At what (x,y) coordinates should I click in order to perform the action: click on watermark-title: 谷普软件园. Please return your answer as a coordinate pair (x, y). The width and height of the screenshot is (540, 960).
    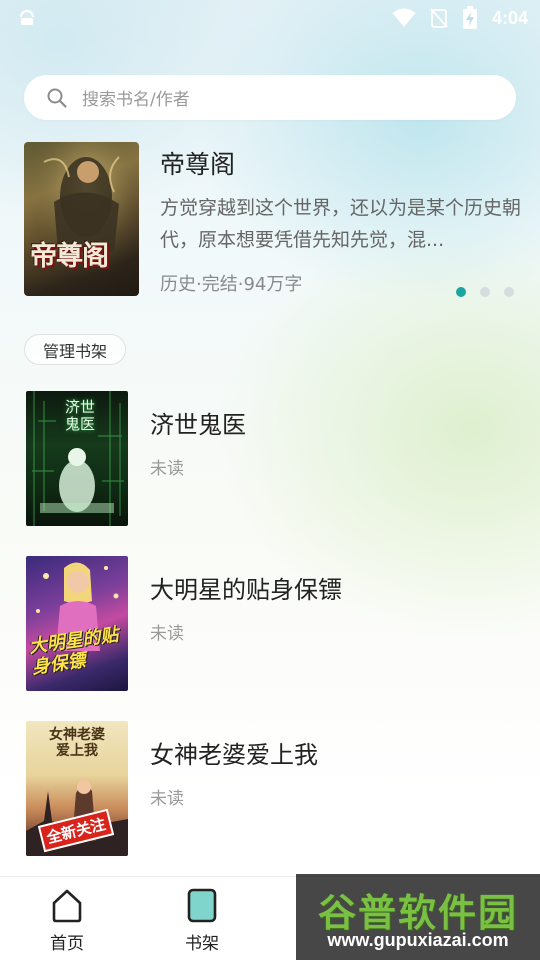
    Looking at the image, I should click on (417, 913).